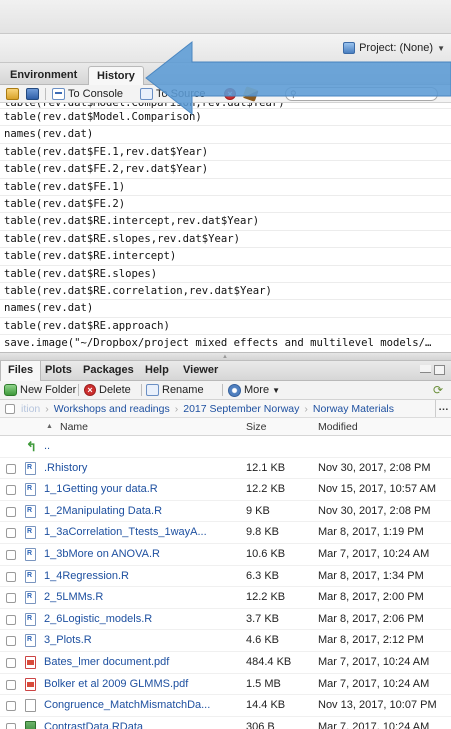 The height and width of the screenshot is (729, 451). What do you see at coordinates (425, 369) in the screenshot?
I see `minimize-icon` at bounding box center [425, 369].